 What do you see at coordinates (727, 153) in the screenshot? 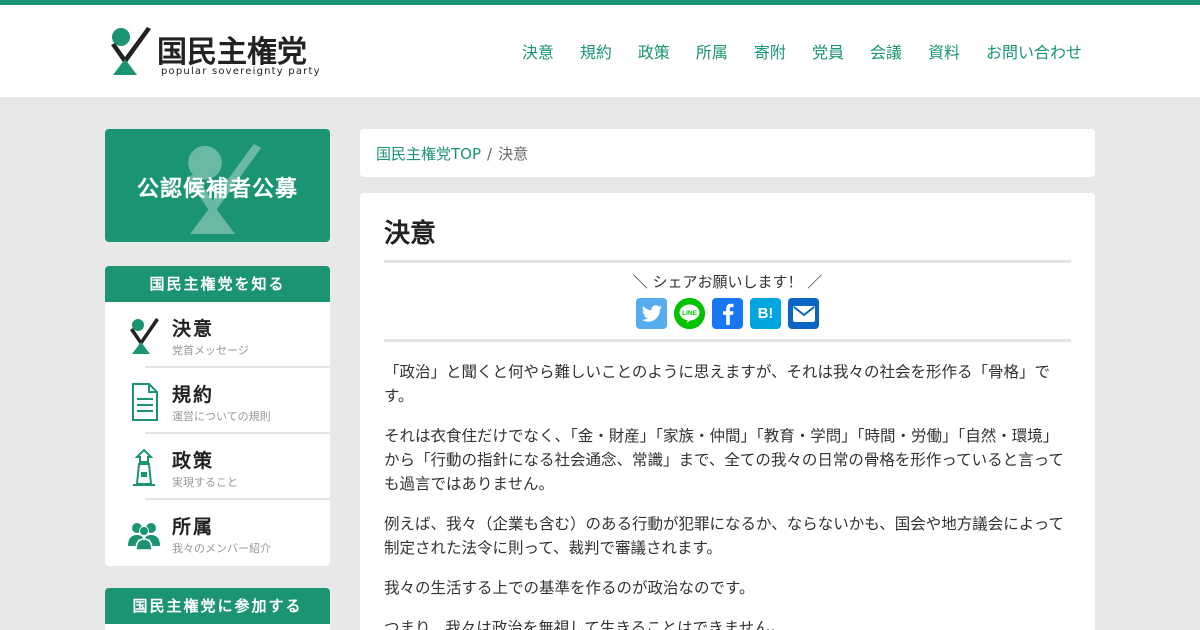
I see `breadcrumb: 国民主権党TOP / 決意` at bounding box center [727, 153].